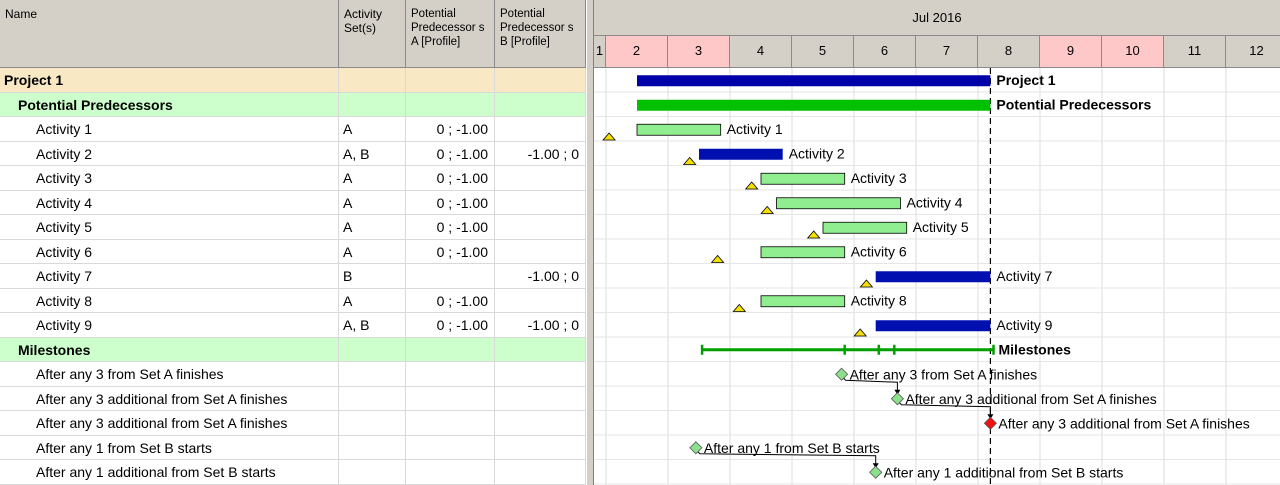 This screenshot has height=485, width=1280. Describe the element at coordinates (1009, 52) in the screenshot. I see `timescale-day: 8` at that location.